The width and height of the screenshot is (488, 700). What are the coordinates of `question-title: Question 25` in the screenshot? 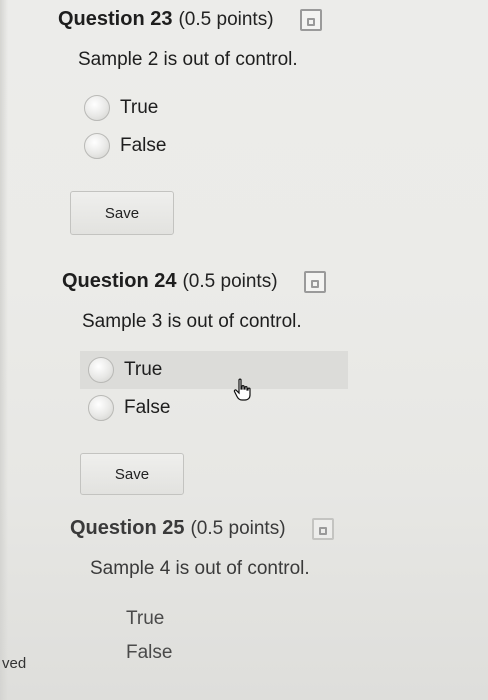 It's located at (127, 528).